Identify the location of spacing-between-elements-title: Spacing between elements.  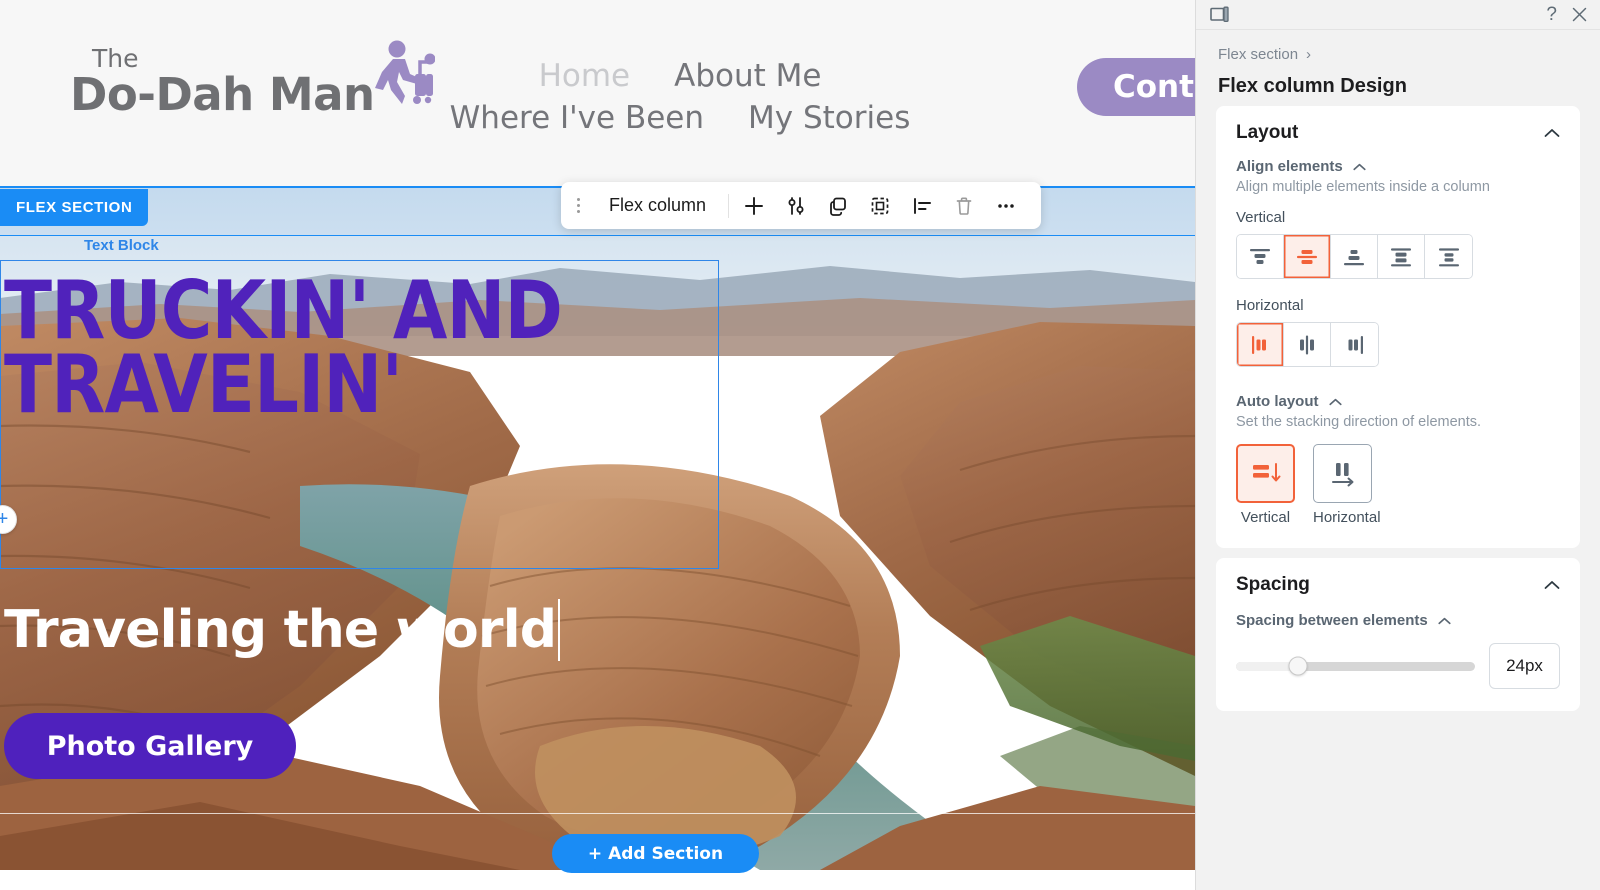
(1332, 620).